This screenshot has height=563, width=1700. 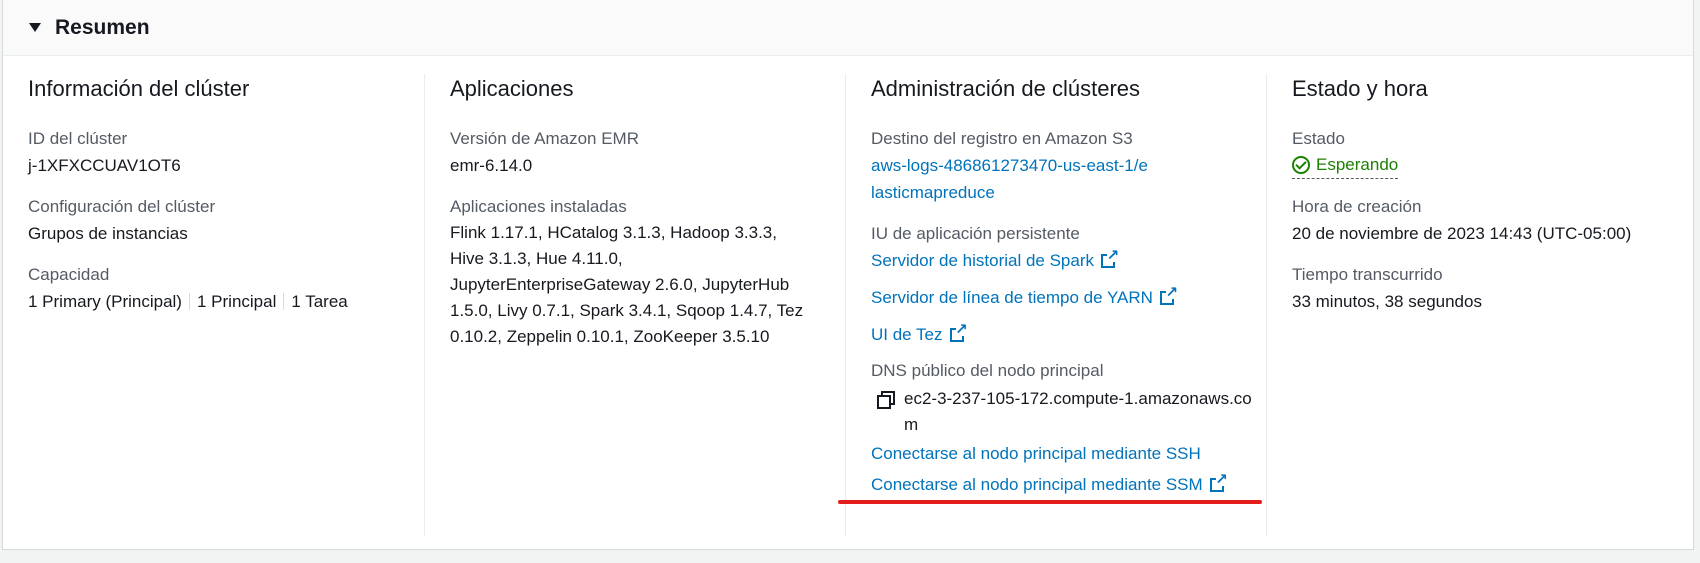 I want to click on applications-title: Aplicaciones, so click(x=512, y=88).